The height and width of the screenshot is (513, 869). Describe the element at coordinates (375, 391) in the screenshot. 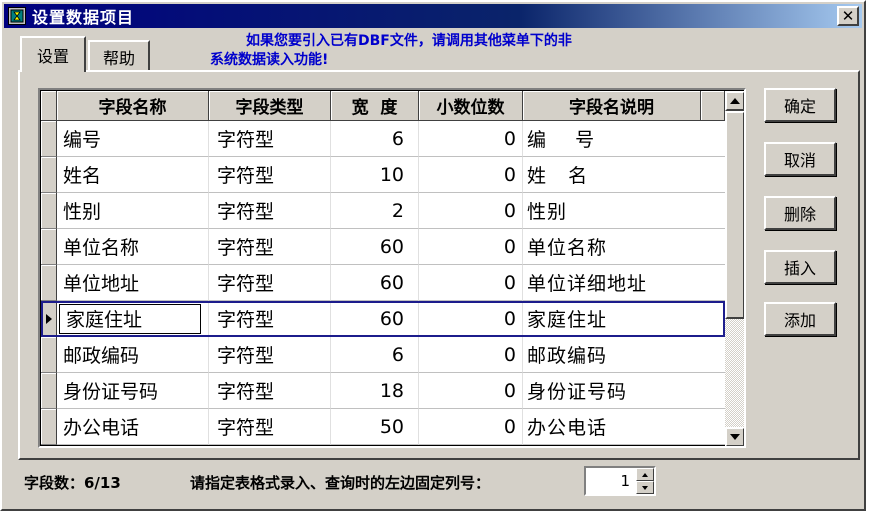

I see `cell-width: 18` at that location.